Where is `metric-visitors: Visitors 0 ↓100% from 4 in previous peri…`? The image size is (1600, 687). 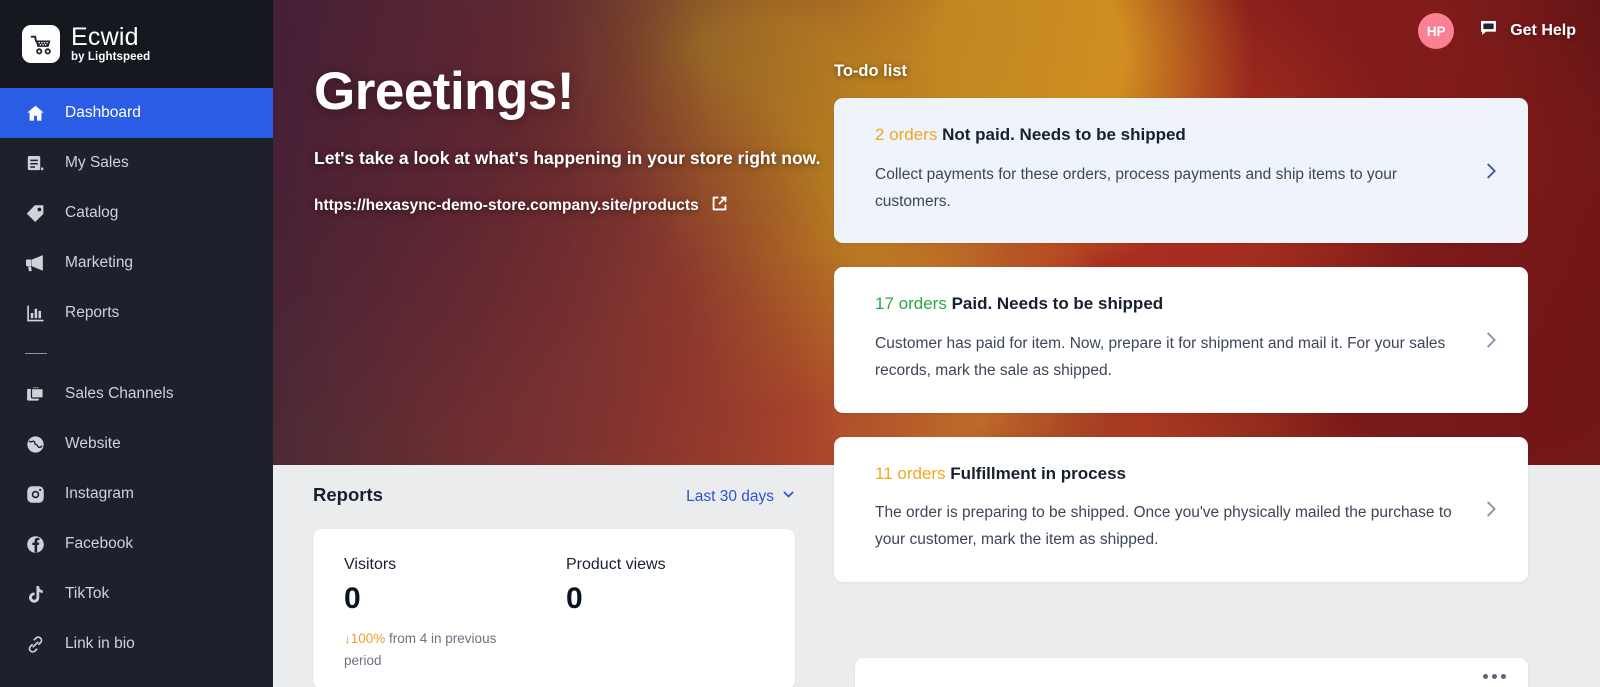
metric-visitors: Visitors 0 ↓100% from 4 in previous peri… is located at coordinates (455, 621).